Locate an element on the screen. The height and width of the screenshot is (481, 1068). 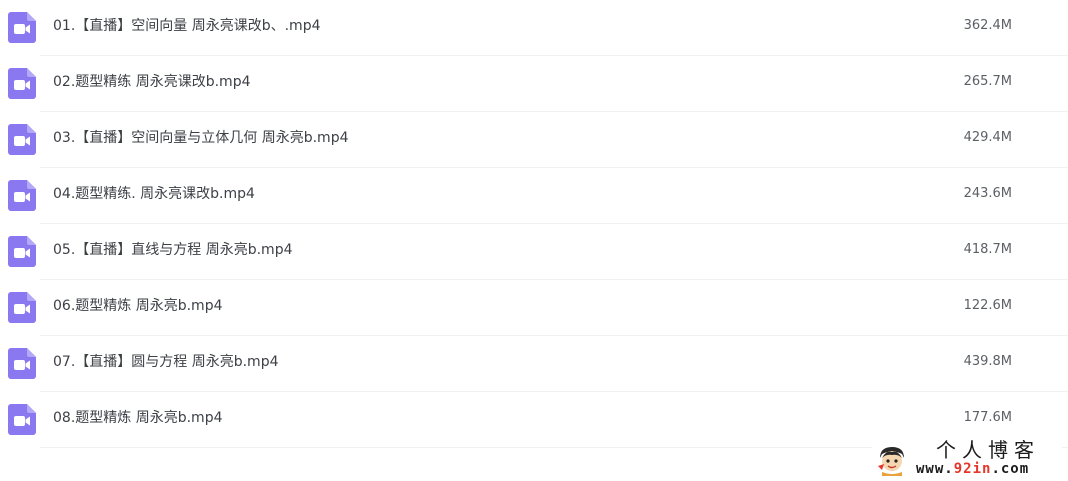
file-row: 01.【直播】空间向量 周永亮课改b、.mp4 362.4M is located at coordinates (534, 28).